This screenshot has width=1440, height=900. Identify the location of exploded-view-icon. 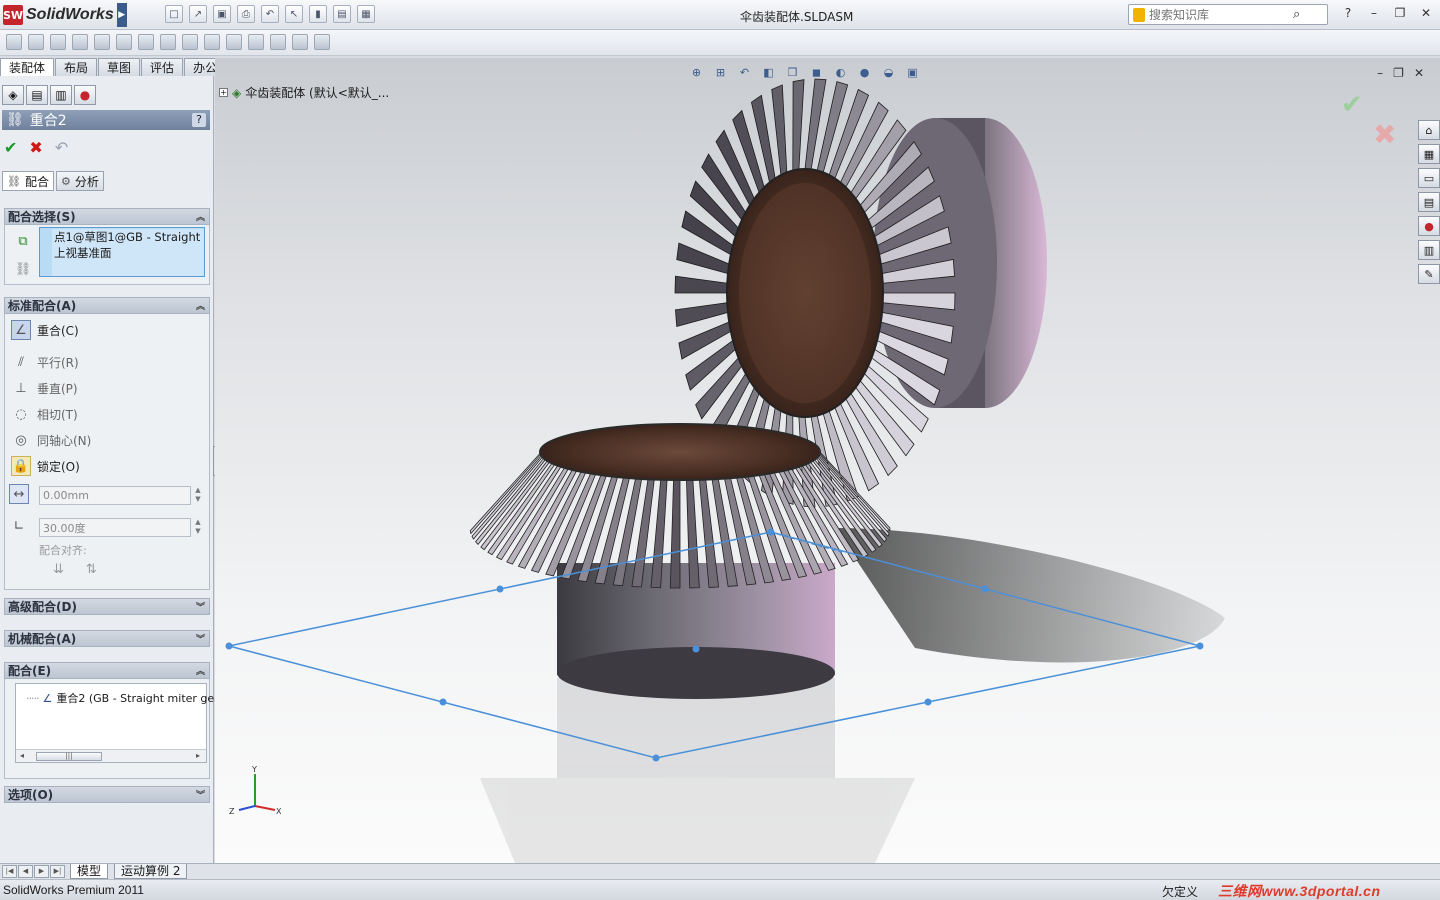
(256, 42).